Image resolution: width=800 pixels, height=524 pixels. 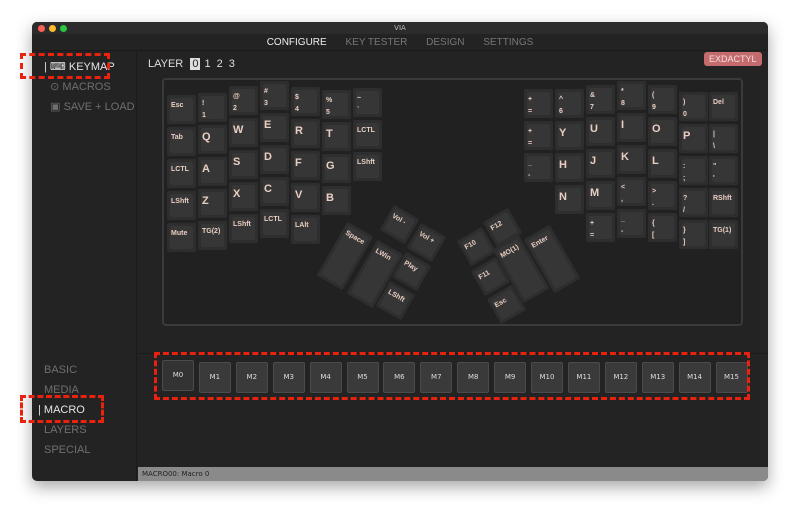 I want to click on key: T, so click(x=336, y=136).